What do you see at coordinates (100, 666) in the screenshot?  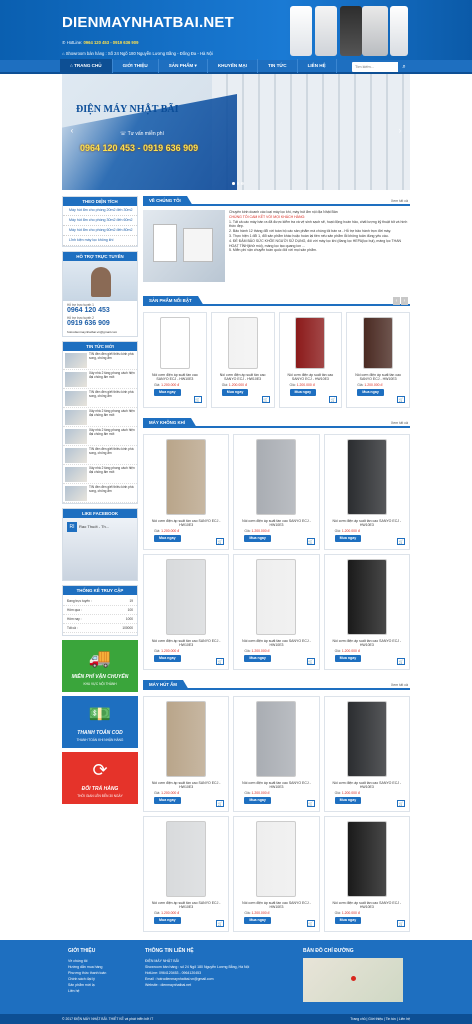 I see `promo-banner: 🚚 MIỄN PHÍ VẬN CHUYỂN KHU VỰC NỘI THÀNH` at bounding box center [100, 666].